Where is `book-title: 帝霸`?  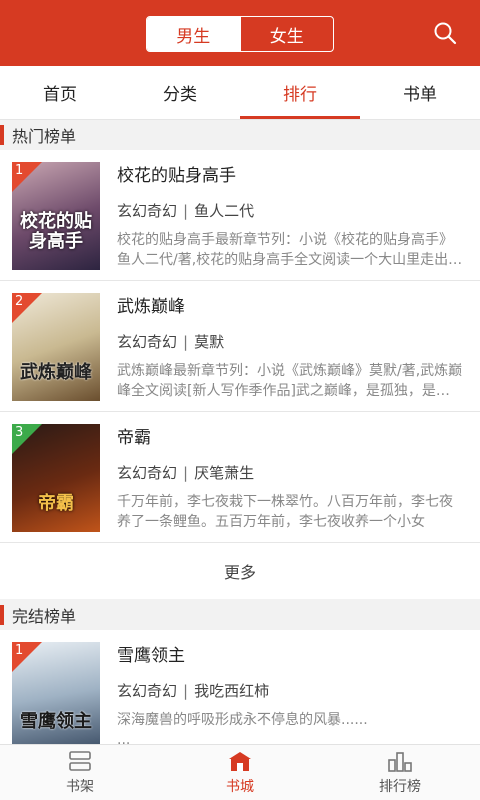
book-title: 帝霸 is located at coordinates (134, 438).